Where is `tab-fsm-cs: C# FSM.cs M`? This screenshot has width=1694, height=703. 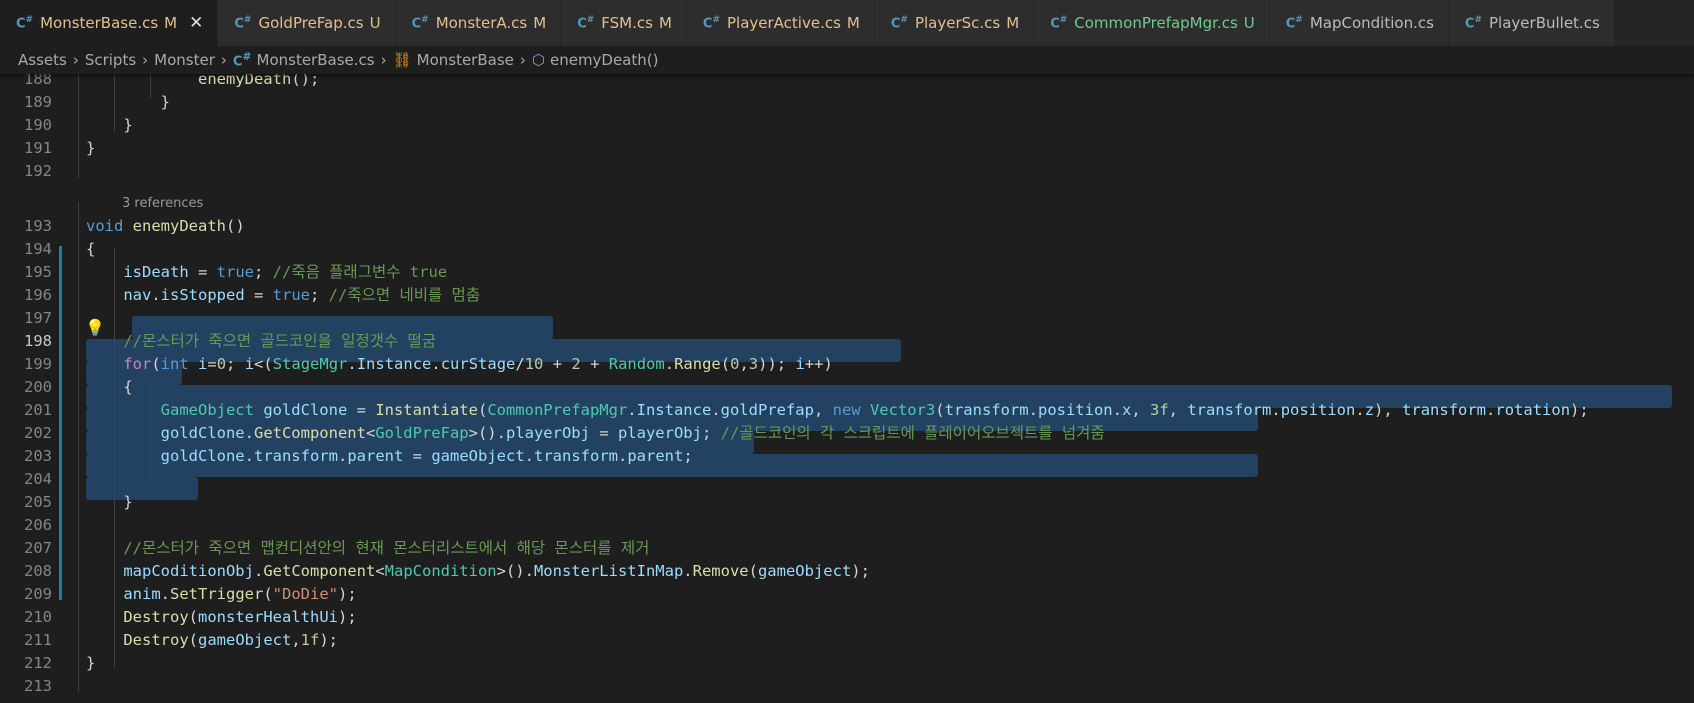 tab-fsm-cs: C# FSM.cs M is located at coordinates (624, 23).